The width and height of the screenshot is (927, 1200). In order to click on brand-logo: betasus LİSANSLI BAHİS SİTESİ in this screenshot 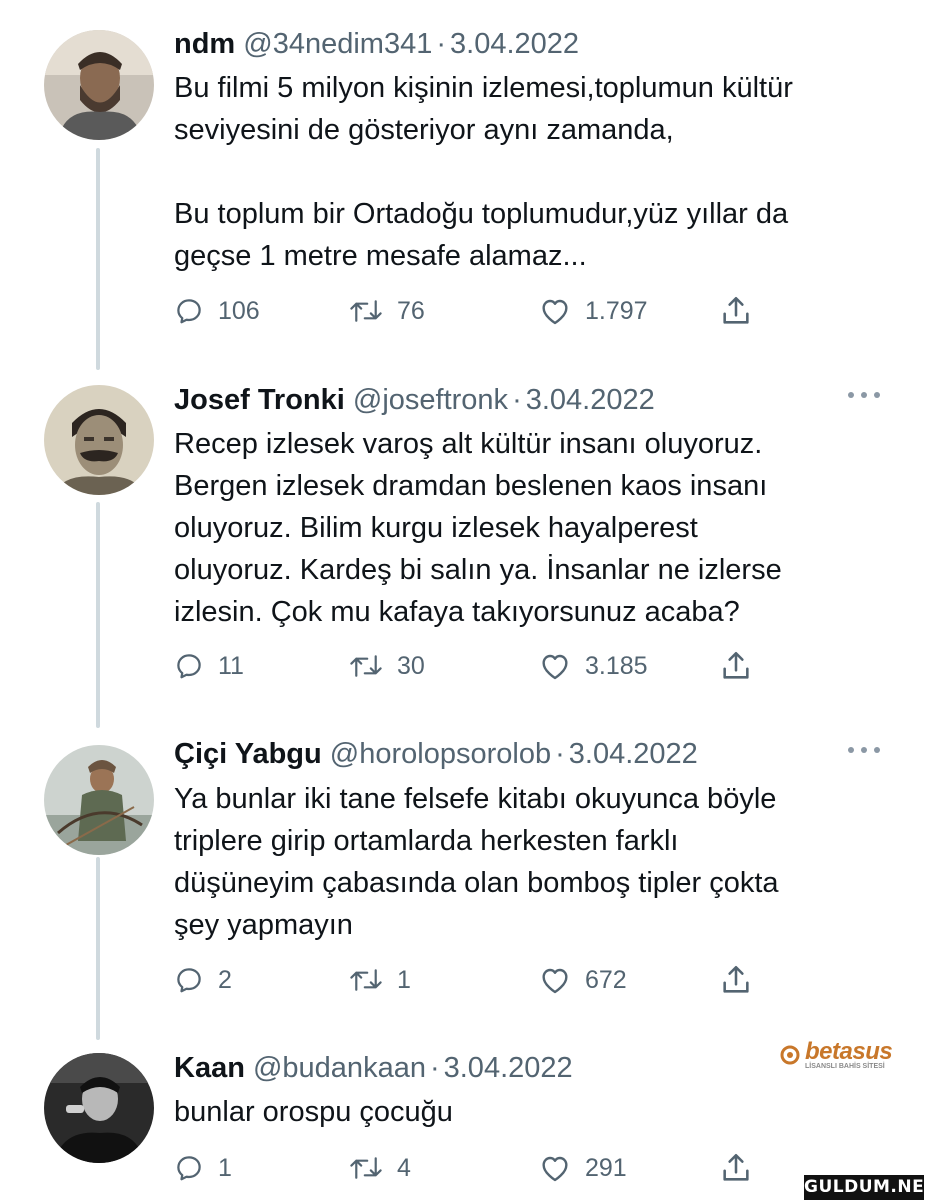, I will do `click(847, 1056)`.